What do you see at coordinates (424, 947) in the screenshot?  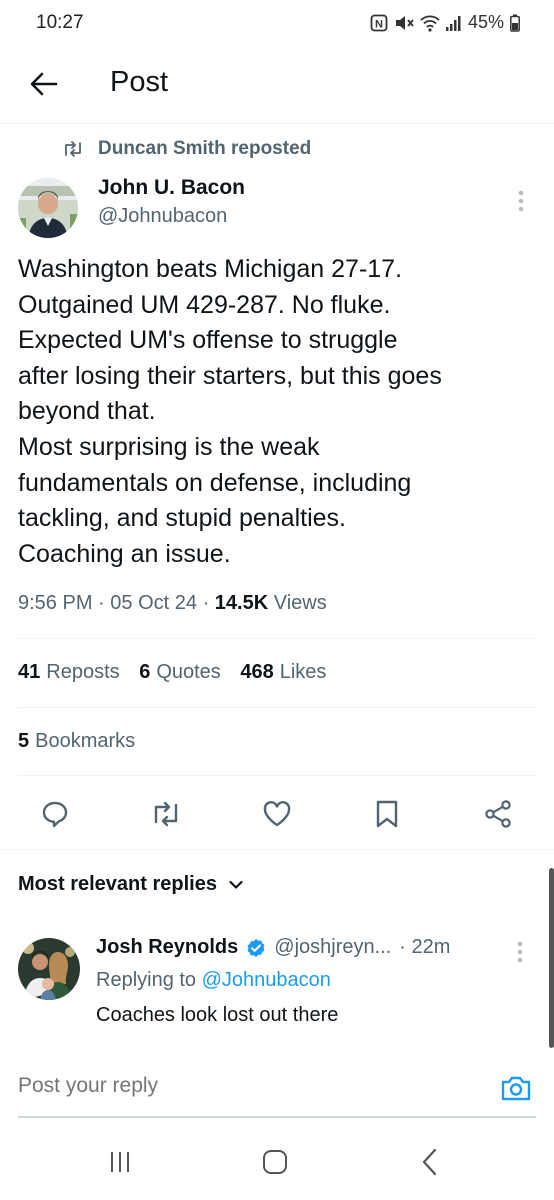 I see `reply-time: · 22m` at bounding box center [424, 947].